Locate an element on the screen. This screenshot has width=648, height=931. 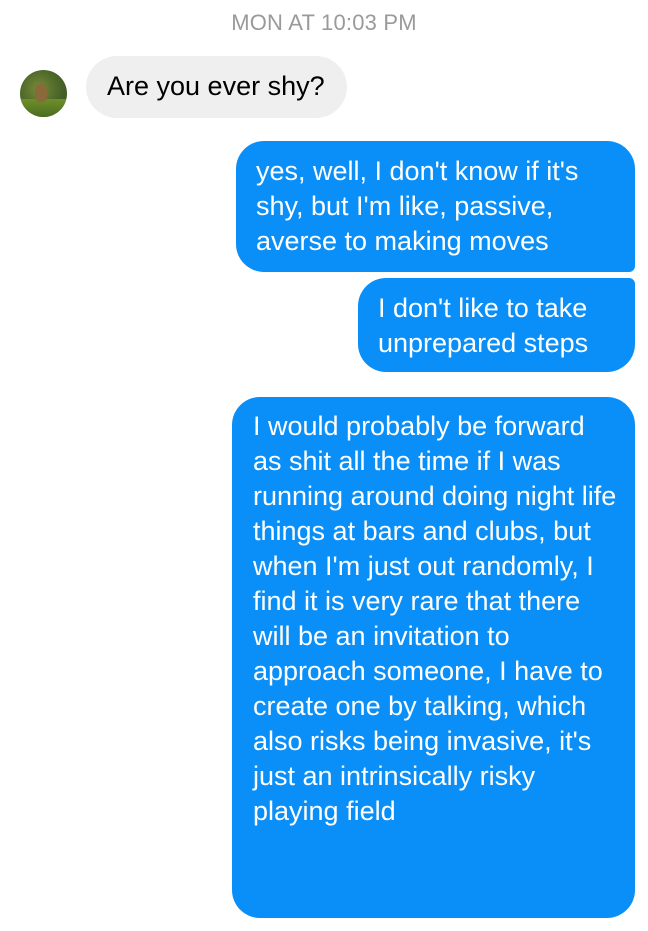
avatar is located at coordinates (43, 93).